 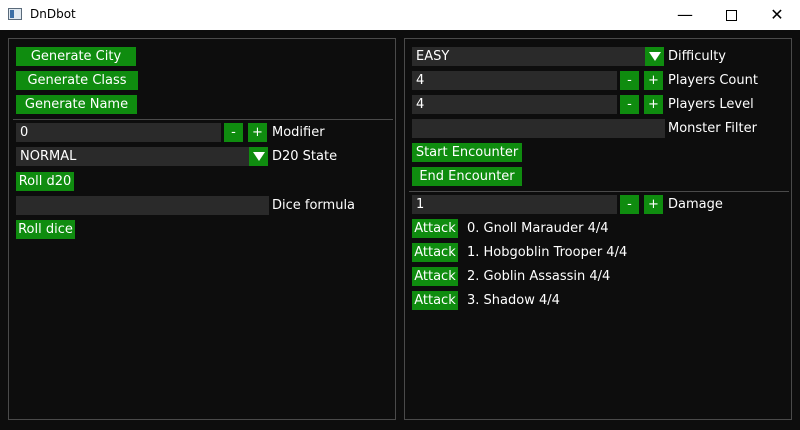 I want to click on generate-city-button: Generate City, so click(x=76, y=56).